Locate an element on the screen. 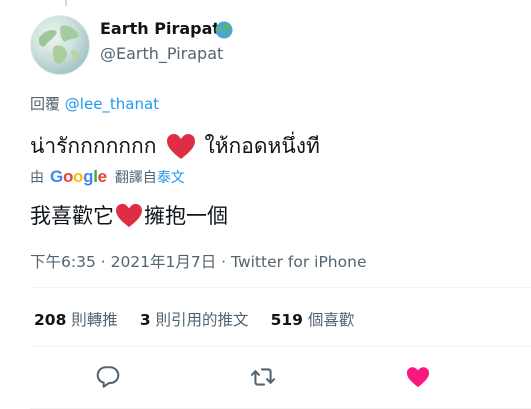  tweet-text: น่ารักกกกกกก ให้กอดหนึ่งที is located at coordinates (175, 146).